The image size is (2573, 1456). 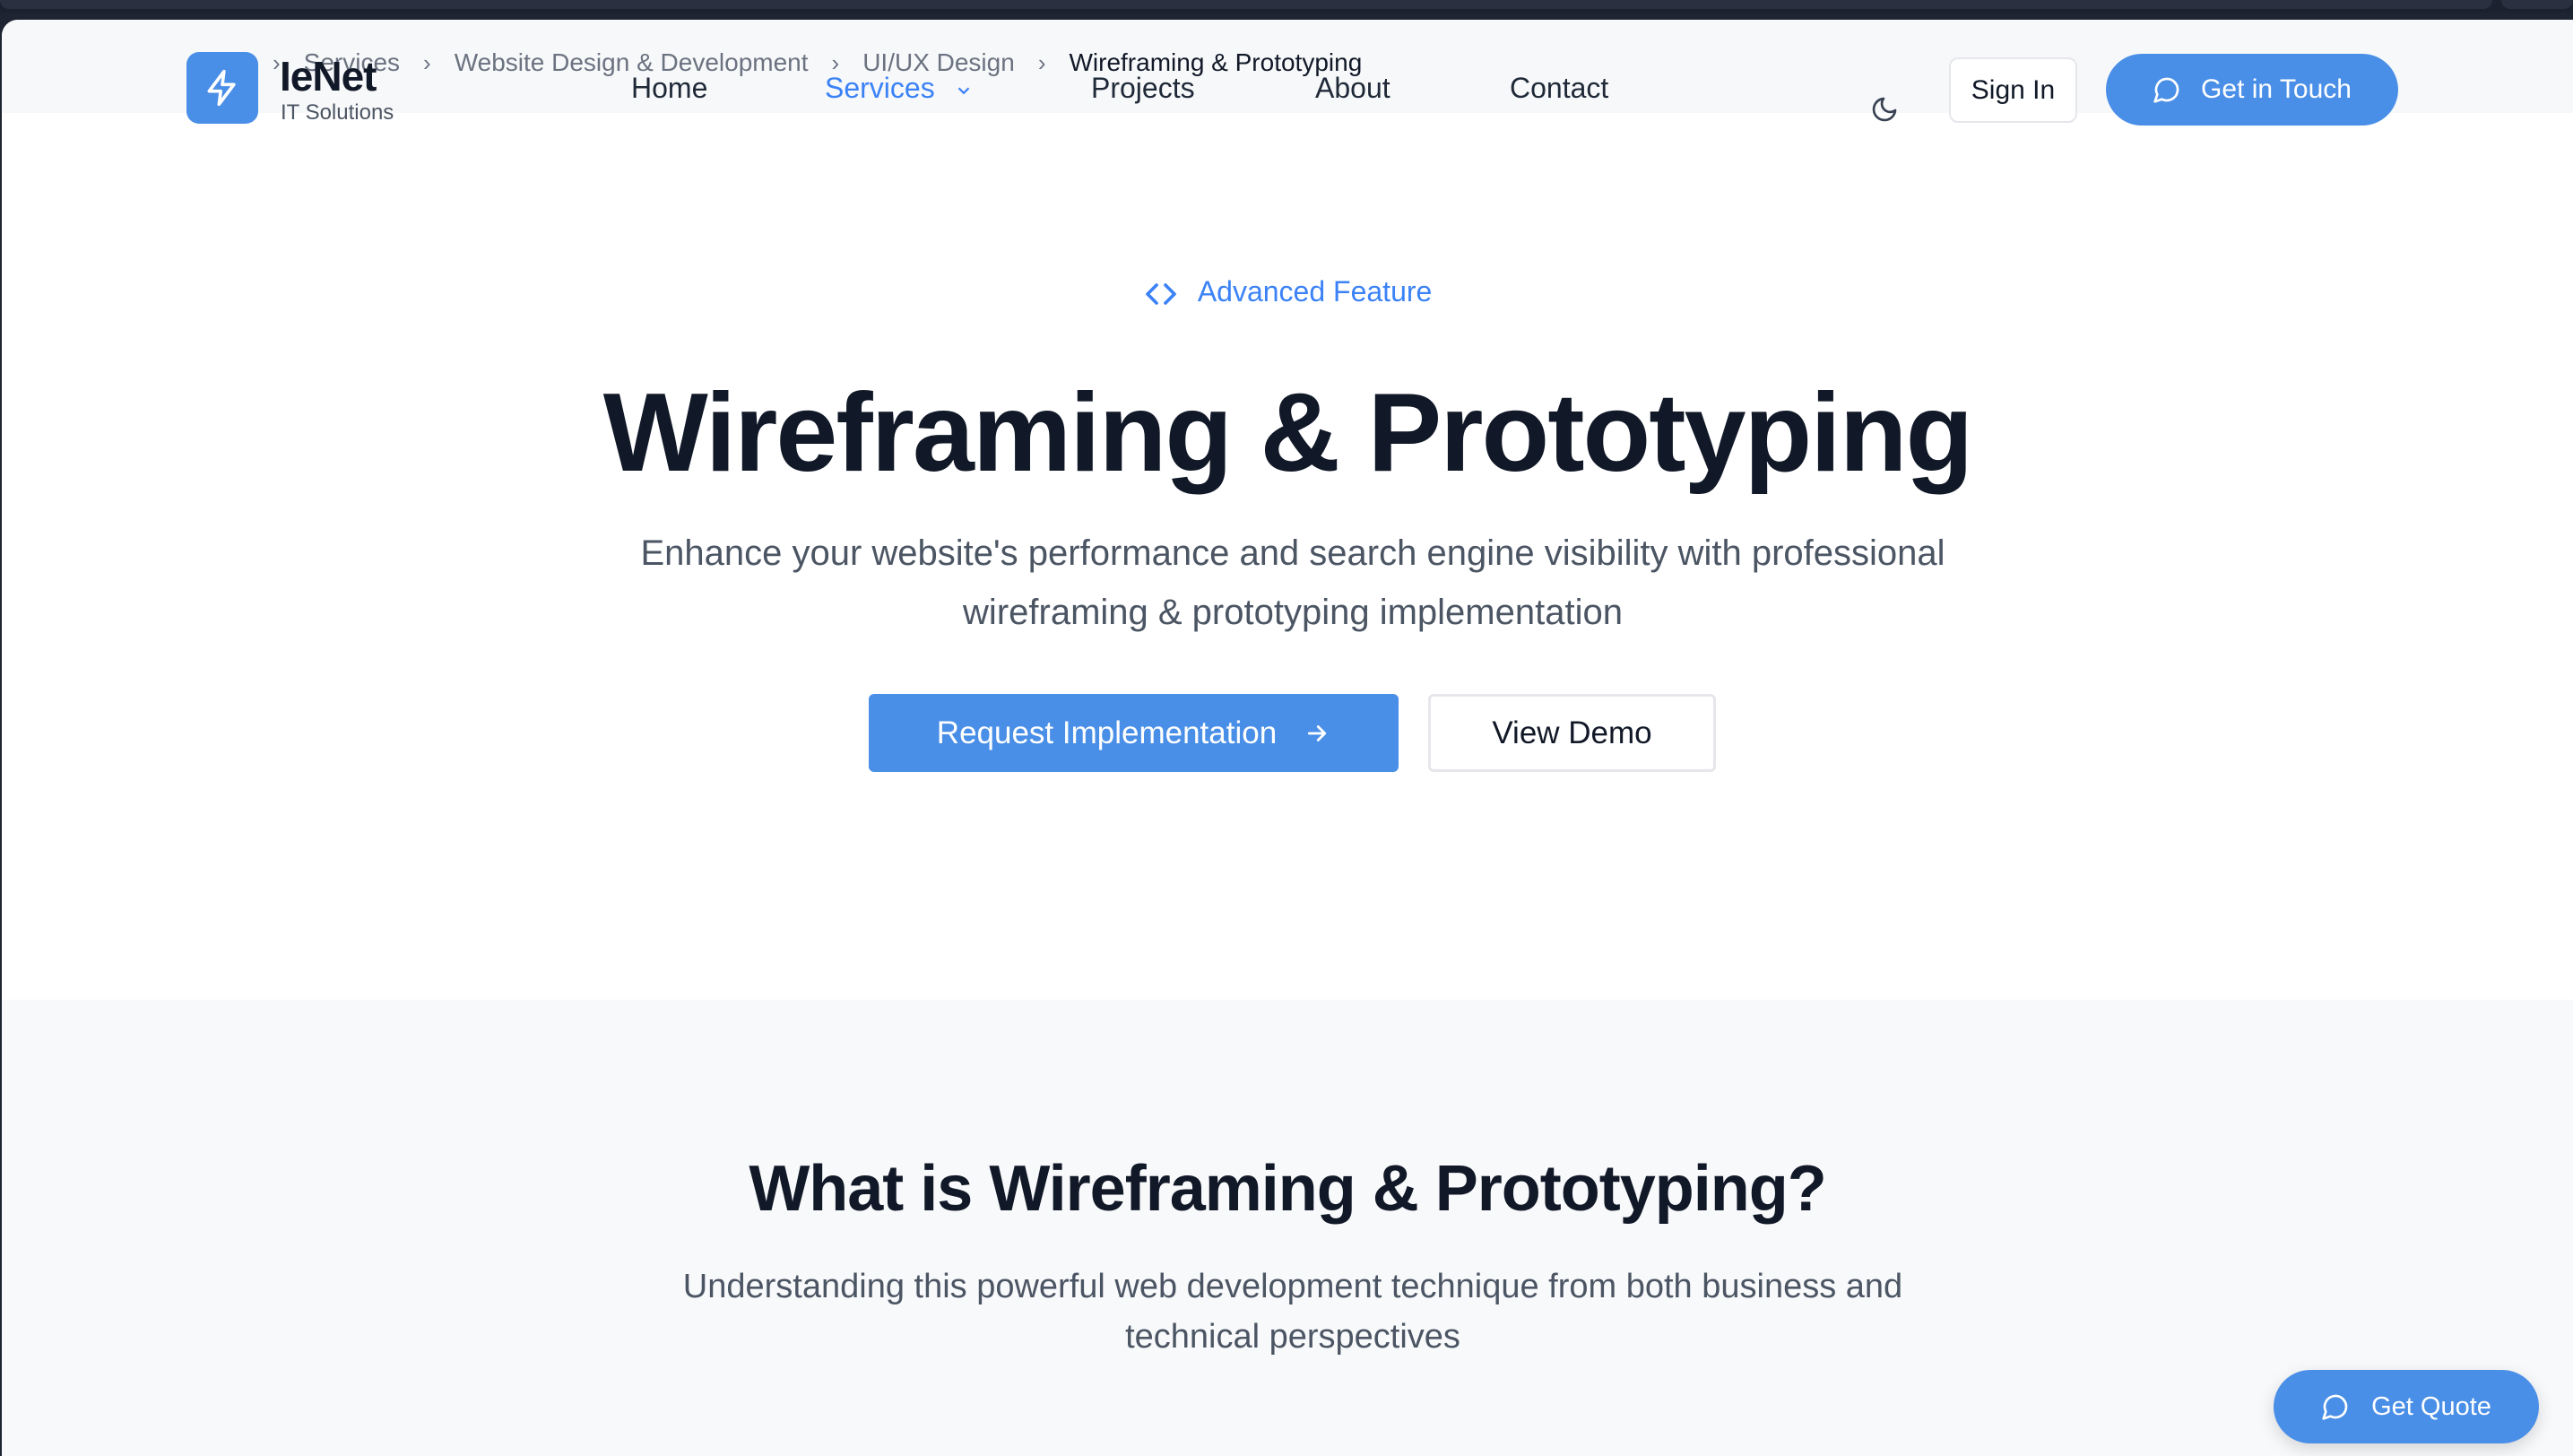 I want to click on arrow-right-icon, so click(x=1317, y=733).